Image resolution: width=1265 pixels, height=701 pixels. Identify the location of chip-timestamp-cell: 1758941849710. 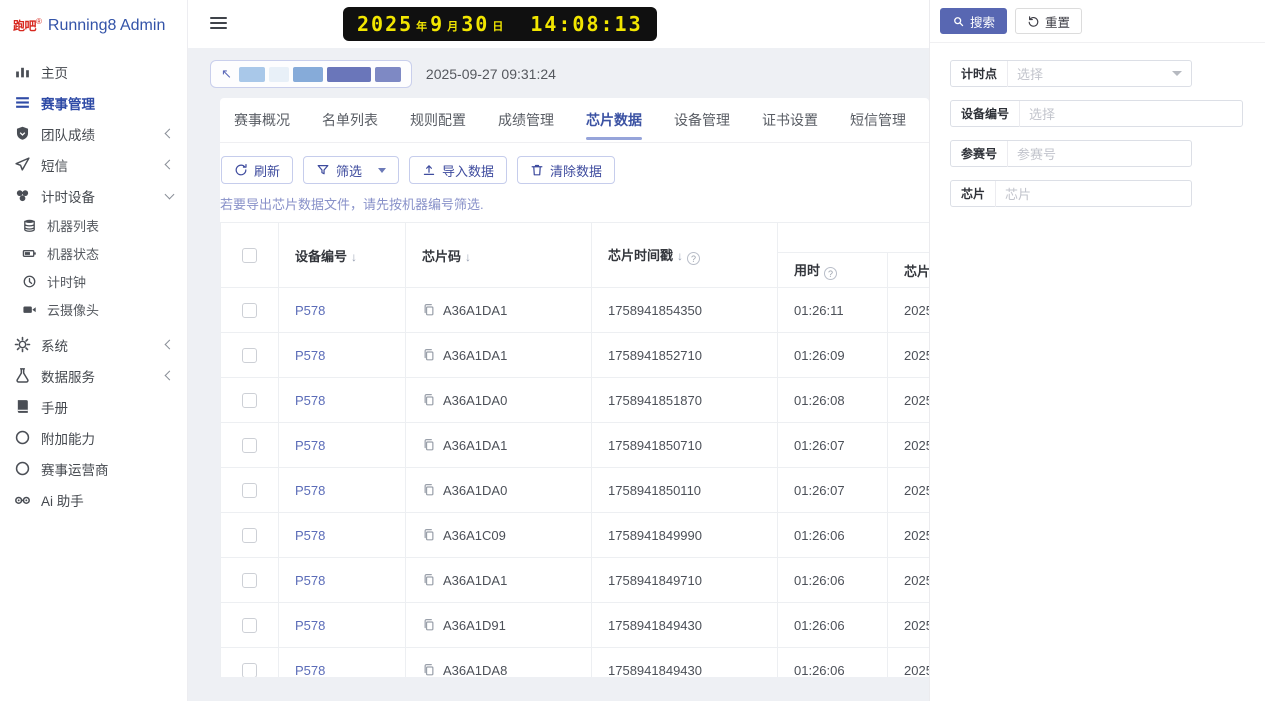
(684, 580).